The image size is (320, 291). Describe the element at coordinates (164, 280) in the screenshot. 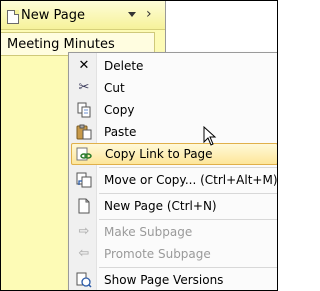

I see `menu-item-label: Show Page Versions` at that location.